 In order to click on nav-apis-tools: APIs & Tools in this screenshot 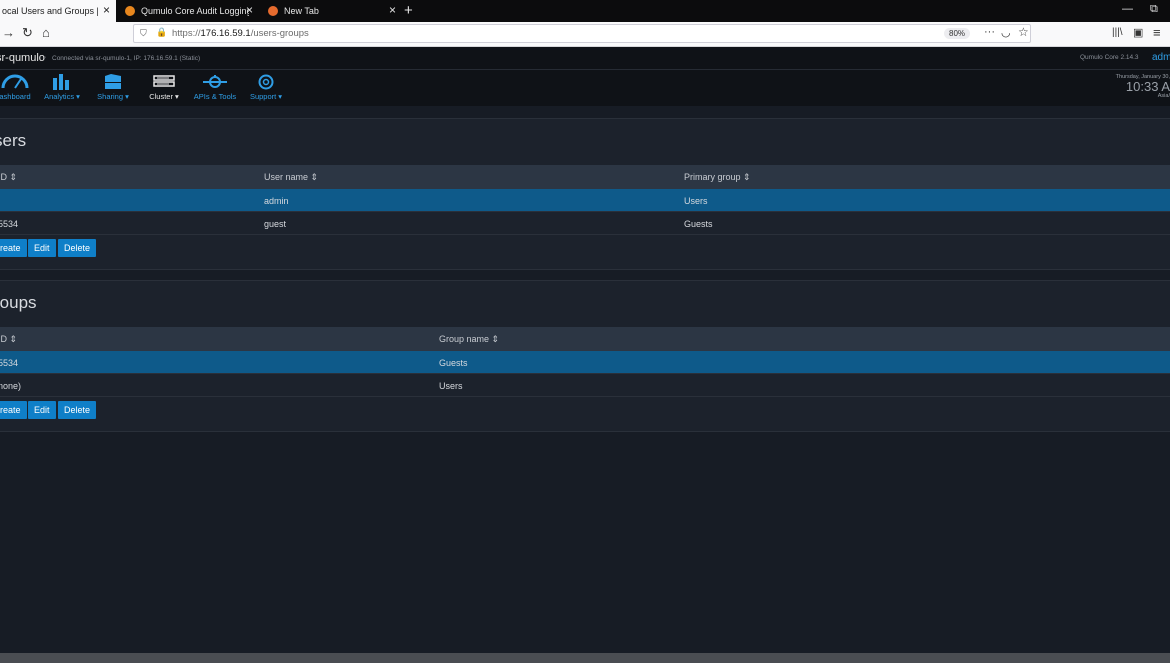, I will do `click(215, 86)`.